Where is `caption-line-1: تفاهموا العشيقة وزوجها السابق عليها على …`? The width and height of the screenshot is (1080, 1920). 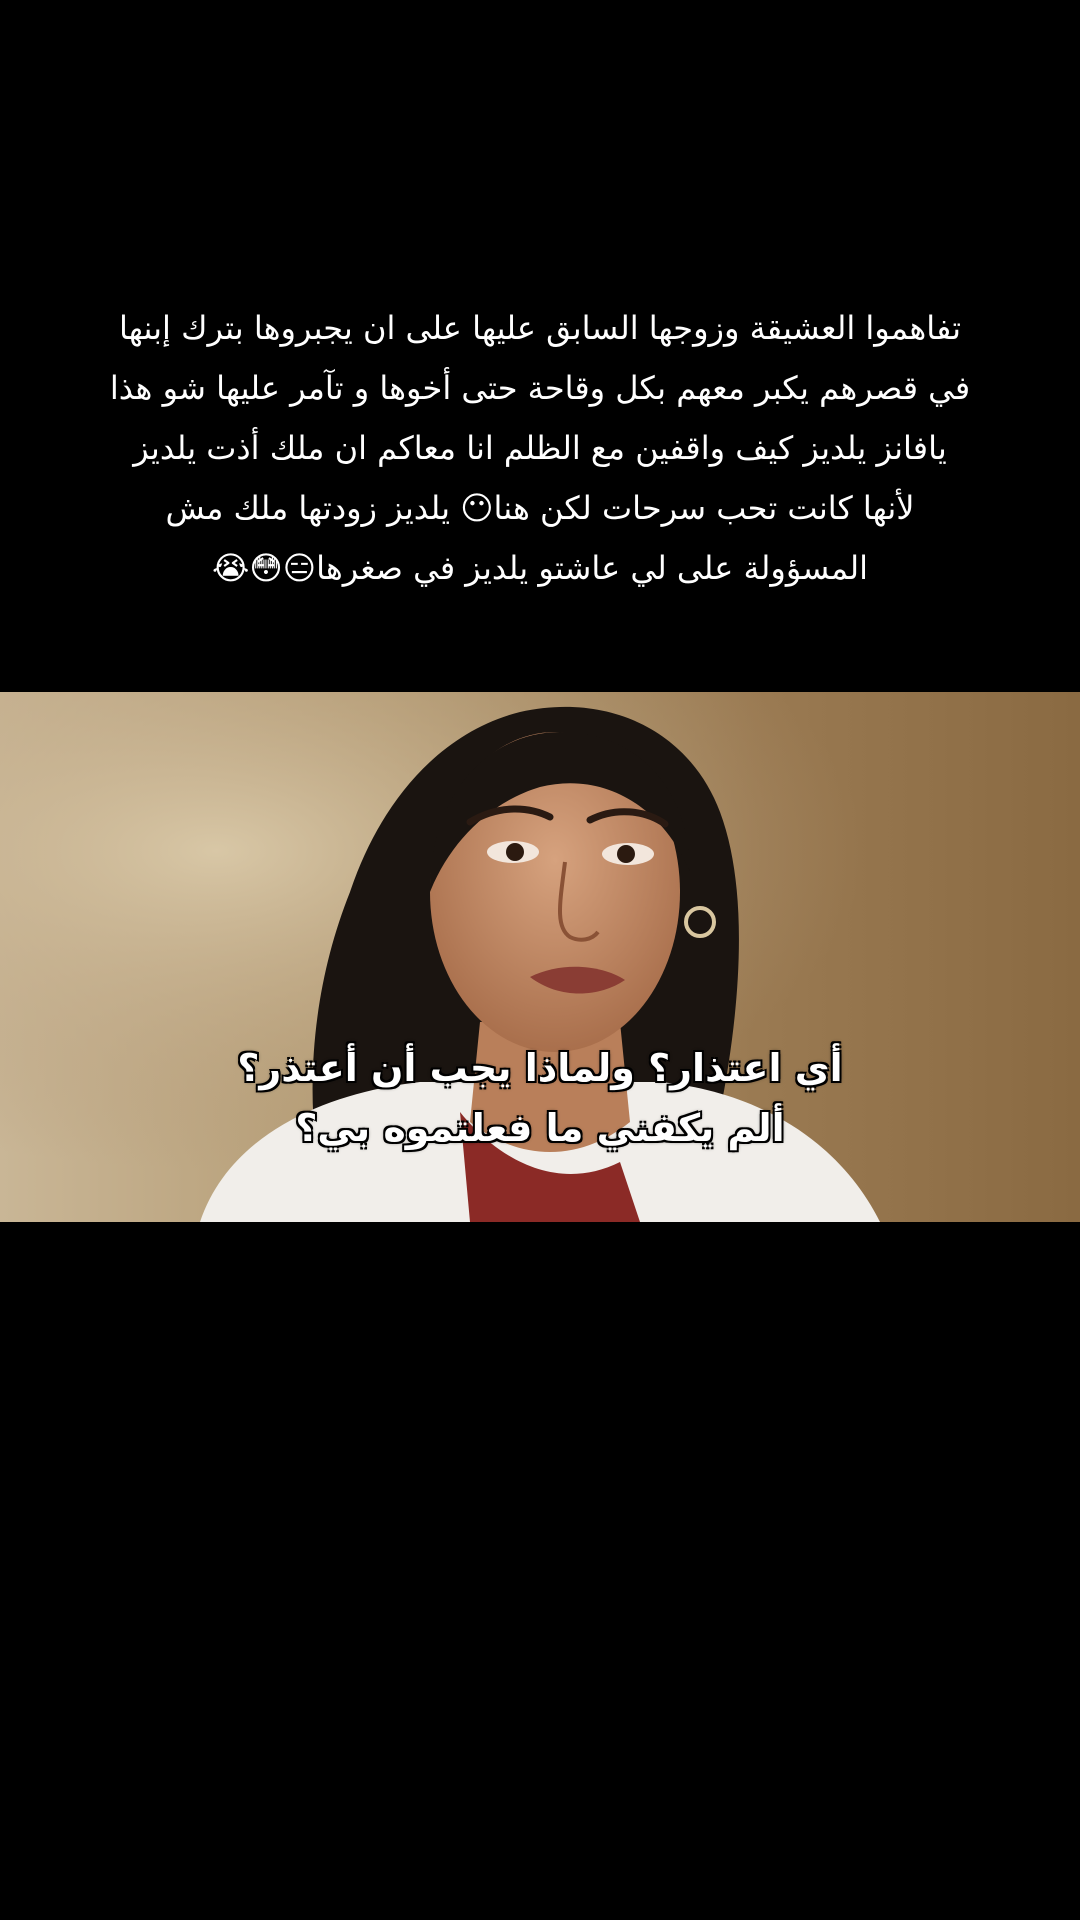
caption-line-1: تفاهموا العشيقة وزوجها السابق عليها على … is located at coordinates (540, 328).